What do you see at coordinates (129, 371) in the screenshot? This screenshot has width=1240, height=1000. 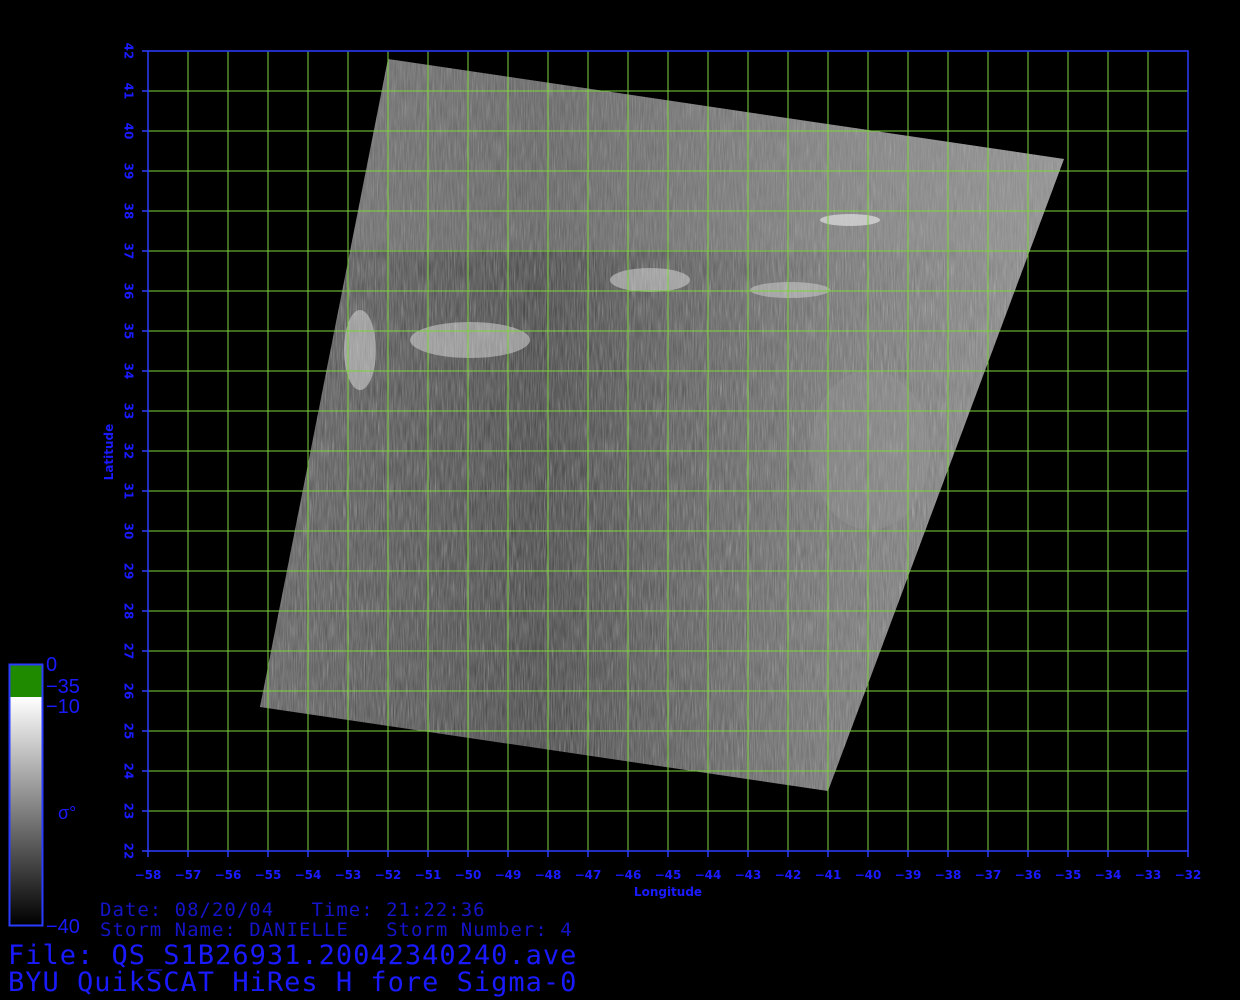 I see `tick-label-lat: 34` at bounding box center [129, 371].